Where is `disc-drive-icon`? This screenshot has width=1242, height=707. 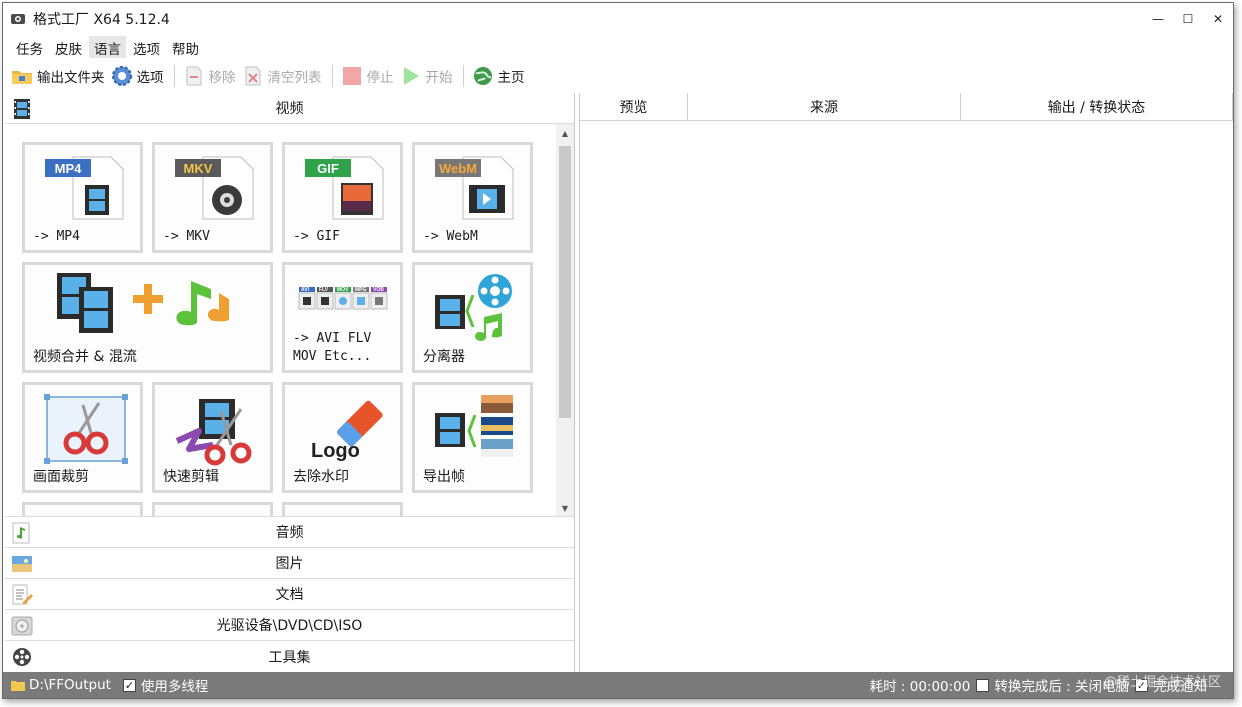
disc-drive-icon is located at coordinates (22, 626).